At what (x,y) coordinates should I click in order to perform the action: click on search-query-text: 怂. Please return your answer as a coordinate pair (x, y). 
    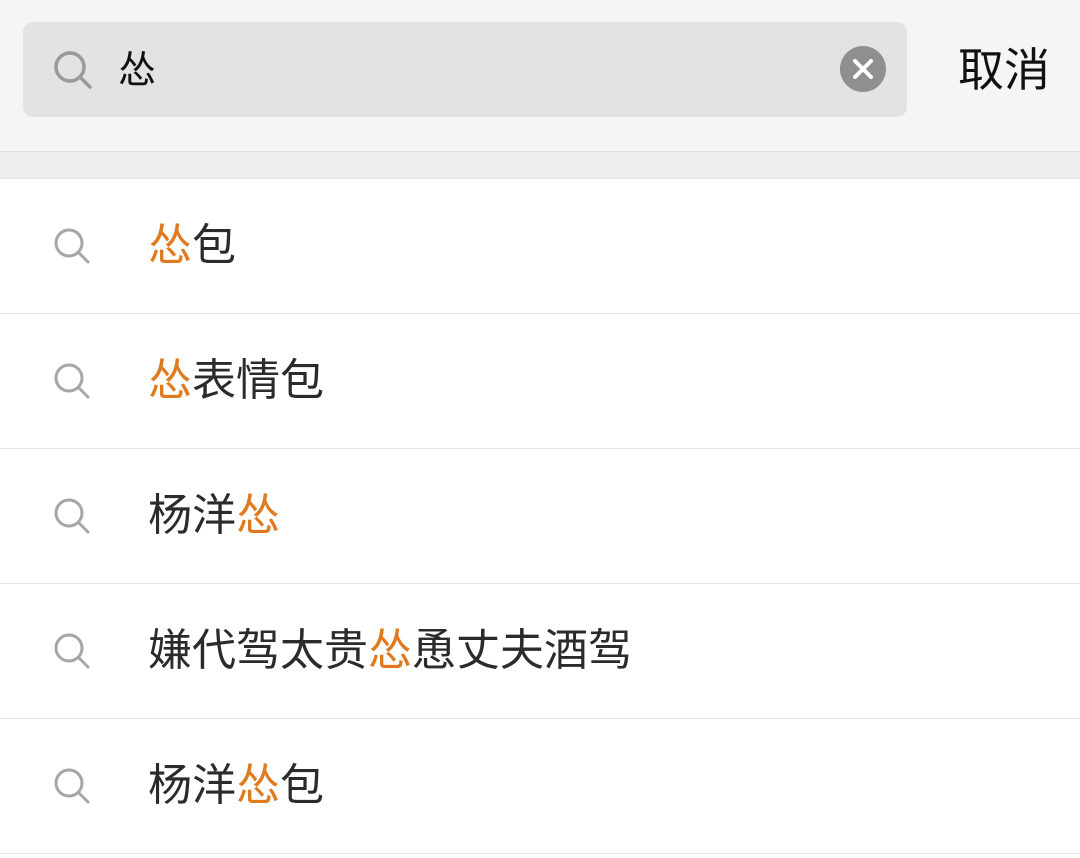
    Looking at the image, I should click on (137, 70).